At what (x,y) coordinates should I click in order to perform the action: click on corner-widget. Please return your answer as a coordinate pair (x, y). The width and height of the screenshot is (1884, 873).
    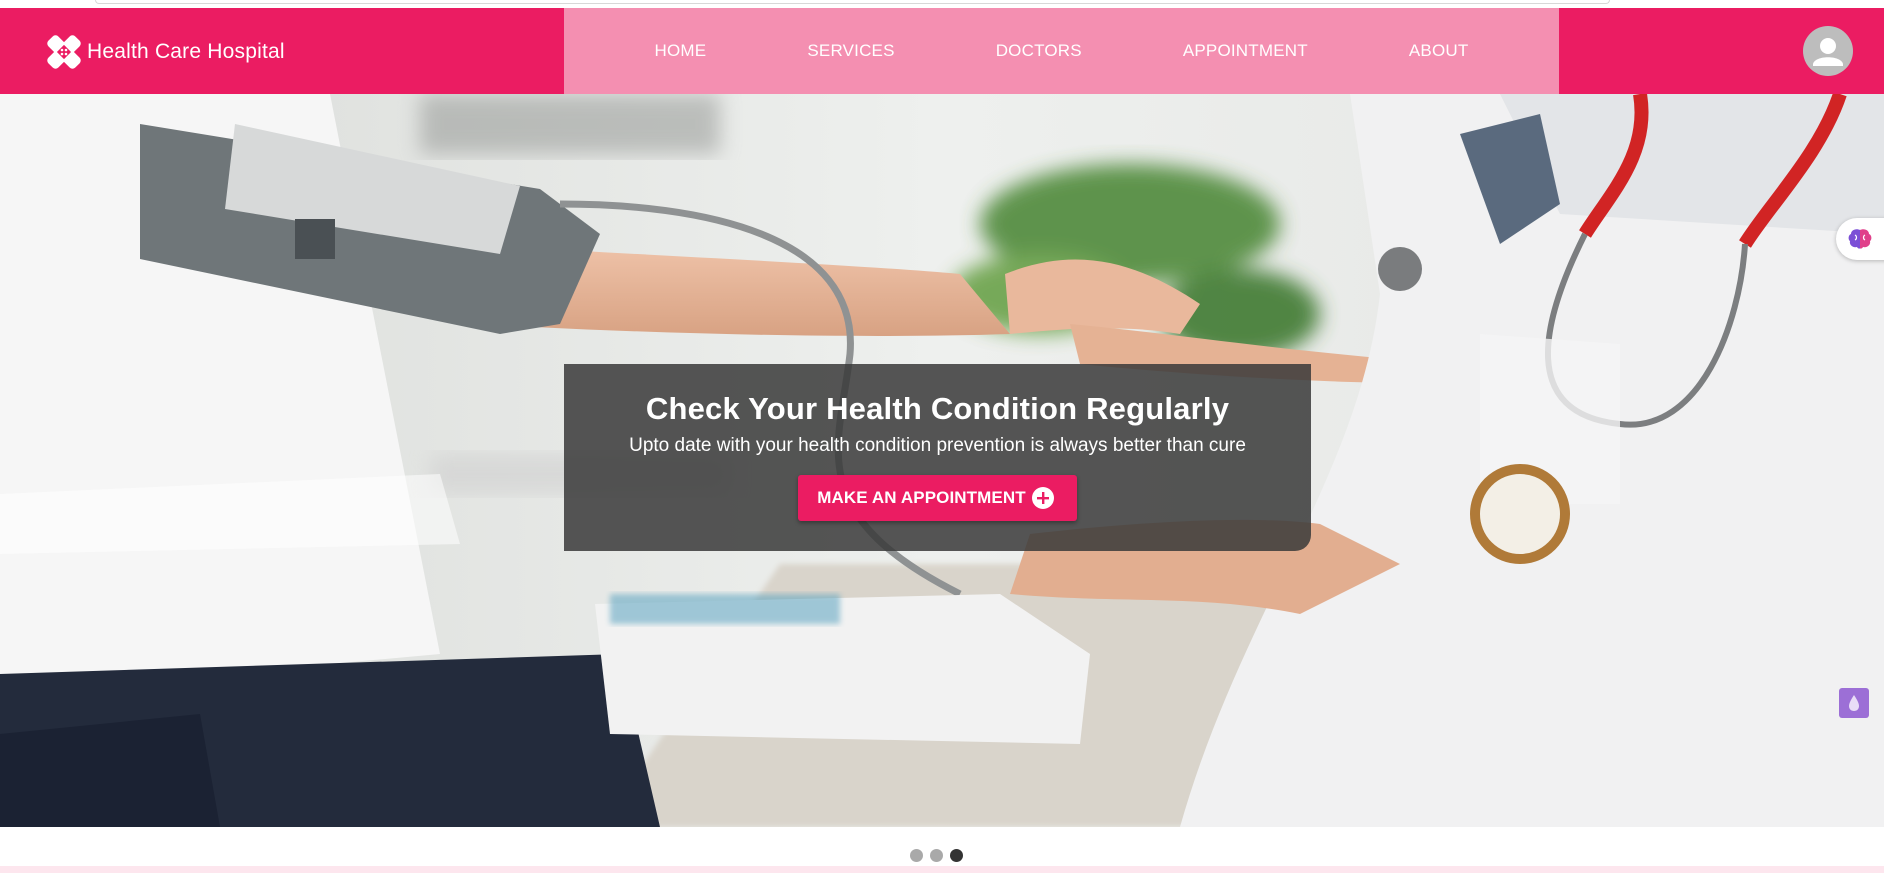
    Looking at the image, I should click on (1854, 703).